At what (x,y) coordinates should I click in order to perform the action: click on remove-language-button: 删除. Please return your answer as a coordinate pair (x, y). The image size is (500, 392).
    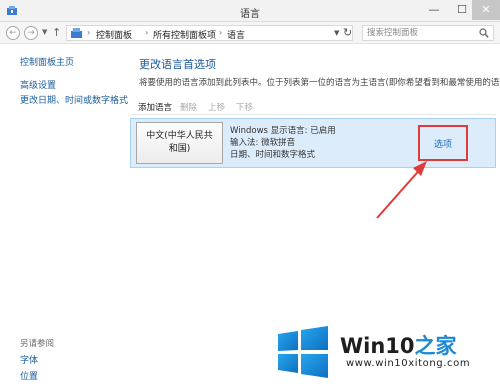
    Looking at the image, I should click on (188, 107).